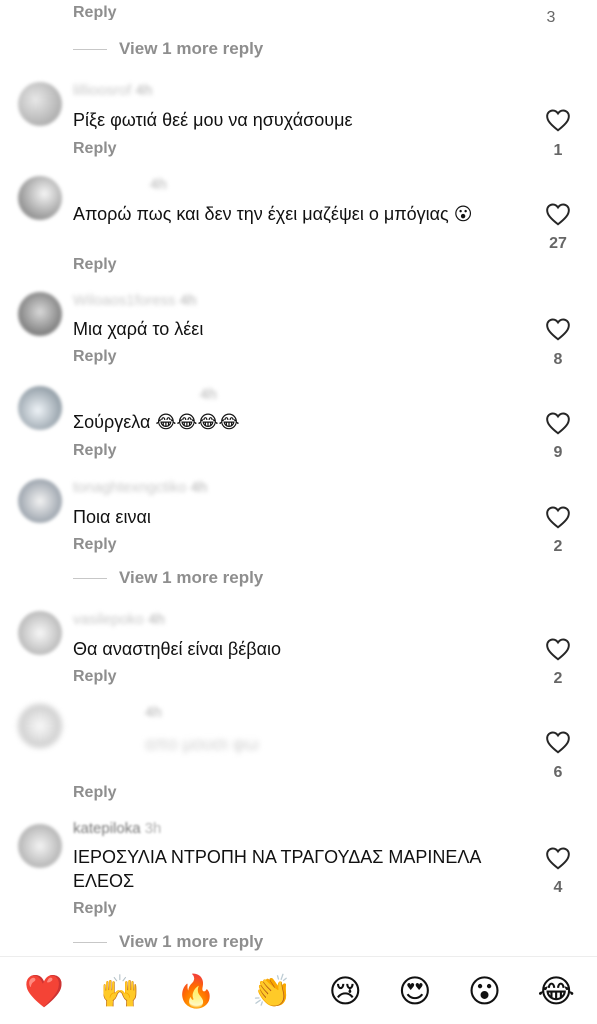 The height and width of the screenshot is (1024, 597). Describe the element at coordinates (213, 120) in the screenshot. I see `comment-text: Ρίξε φωτιά θεέ μου να ησυχάσουμε` at that location.